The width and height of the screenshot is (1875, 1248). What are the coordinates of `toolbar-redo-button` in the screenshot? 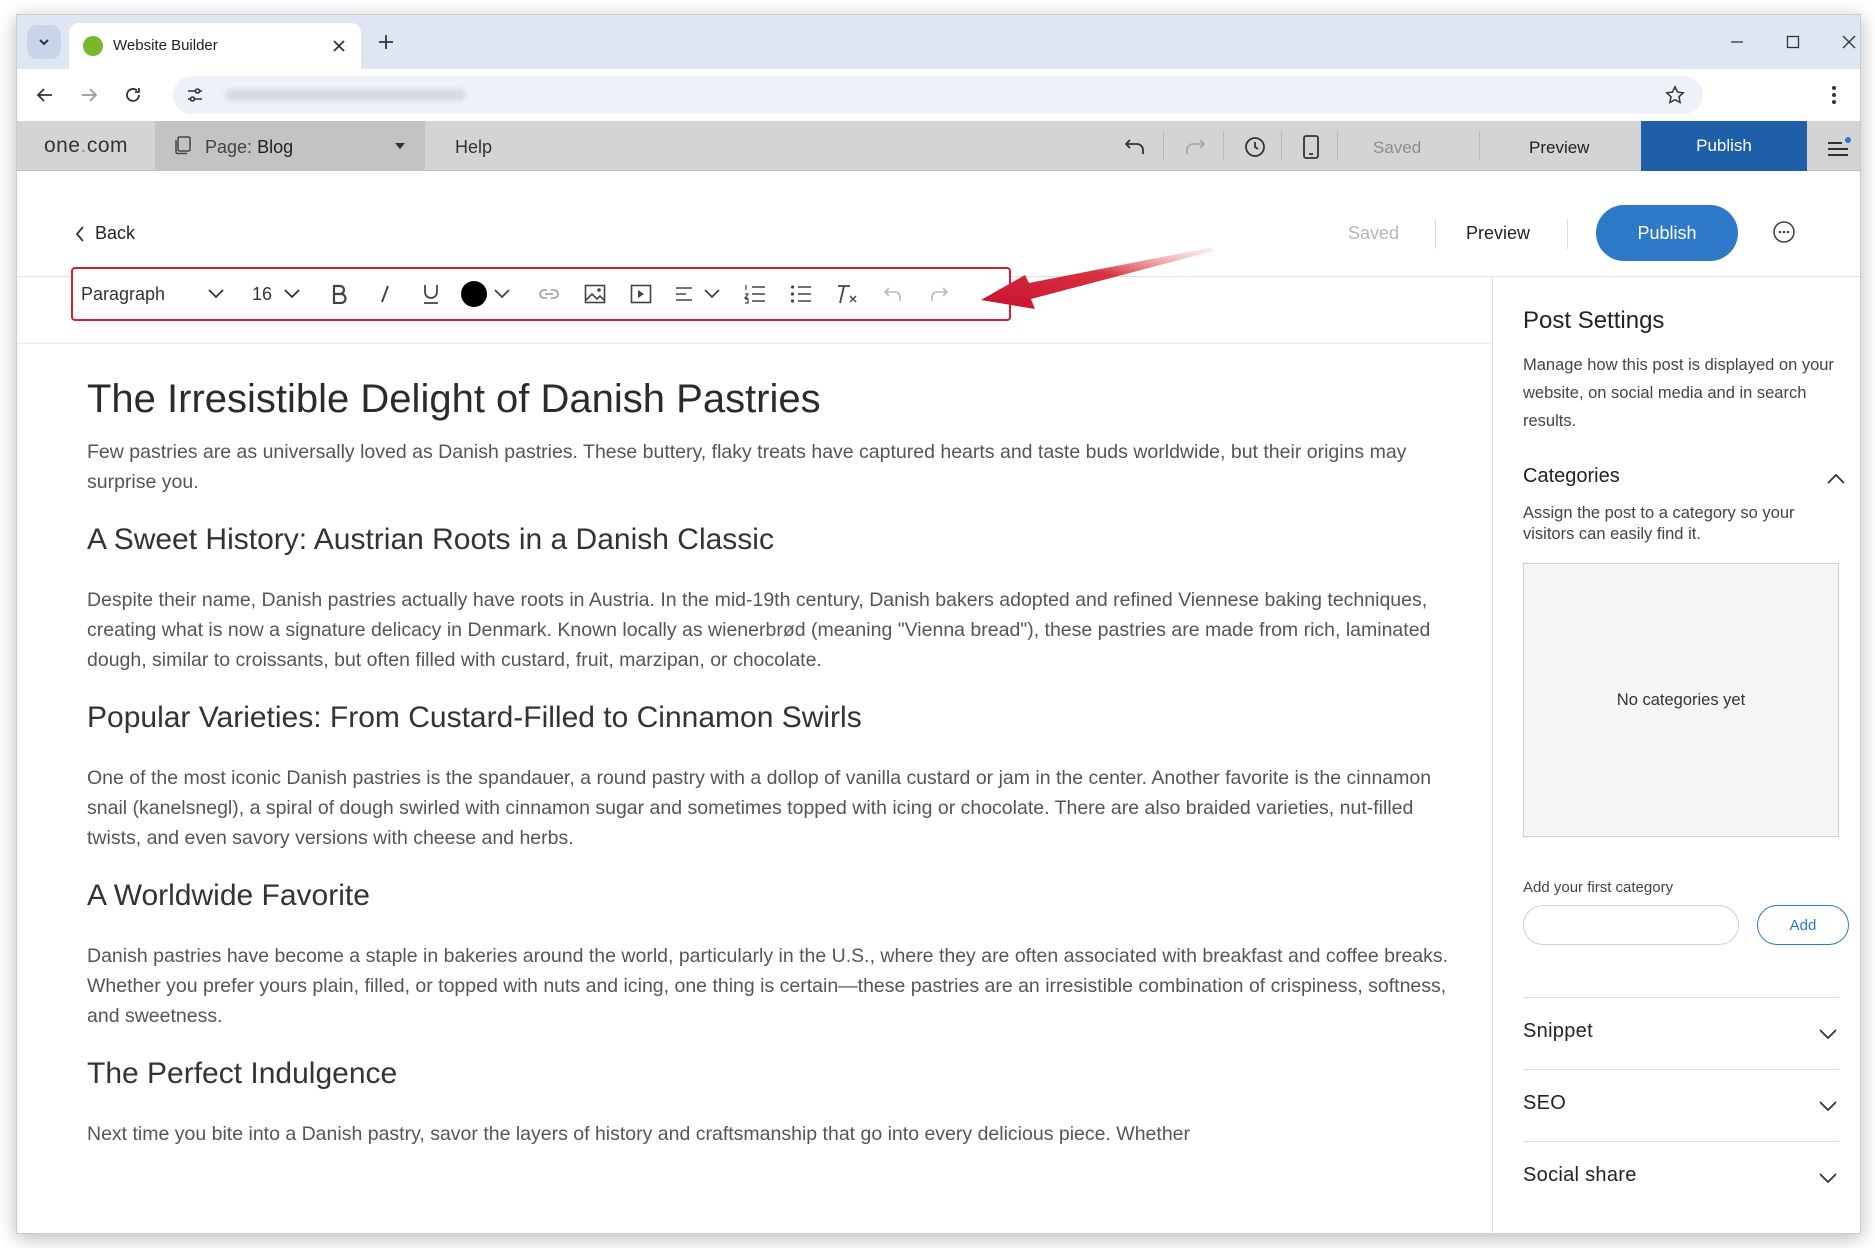 It's located at (939, 294).